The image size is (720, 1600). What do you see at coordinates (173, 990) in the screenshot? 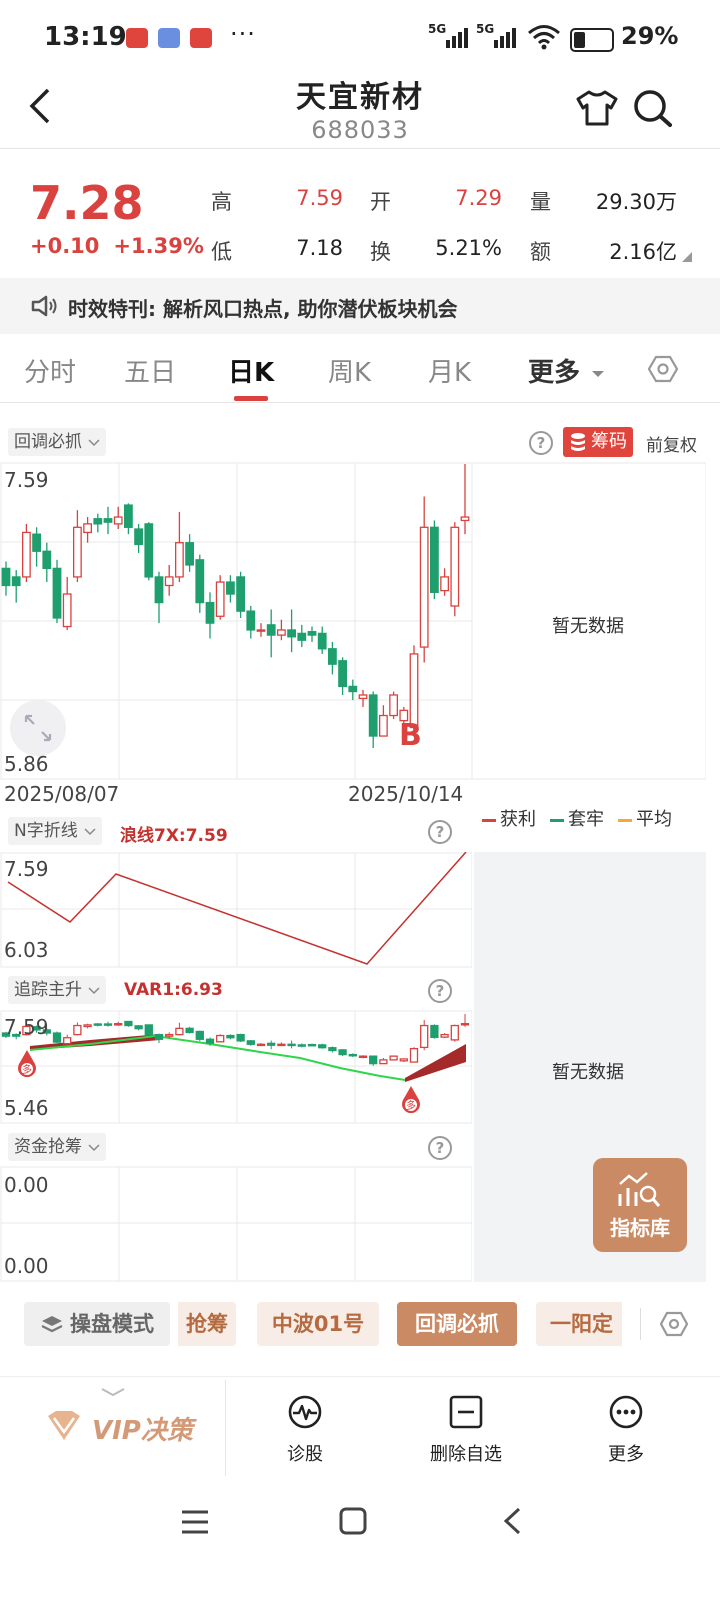
I see `trend-var-value: VAR1:6.93` at bounding box center [173, 990].